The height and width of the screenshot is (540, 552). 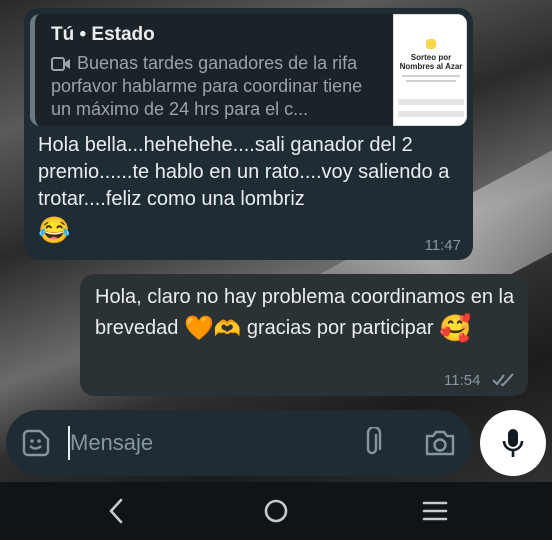 I want to click on thumbnail-title: Sorteo por Nombres al Azar, so click(x=431, y=62).